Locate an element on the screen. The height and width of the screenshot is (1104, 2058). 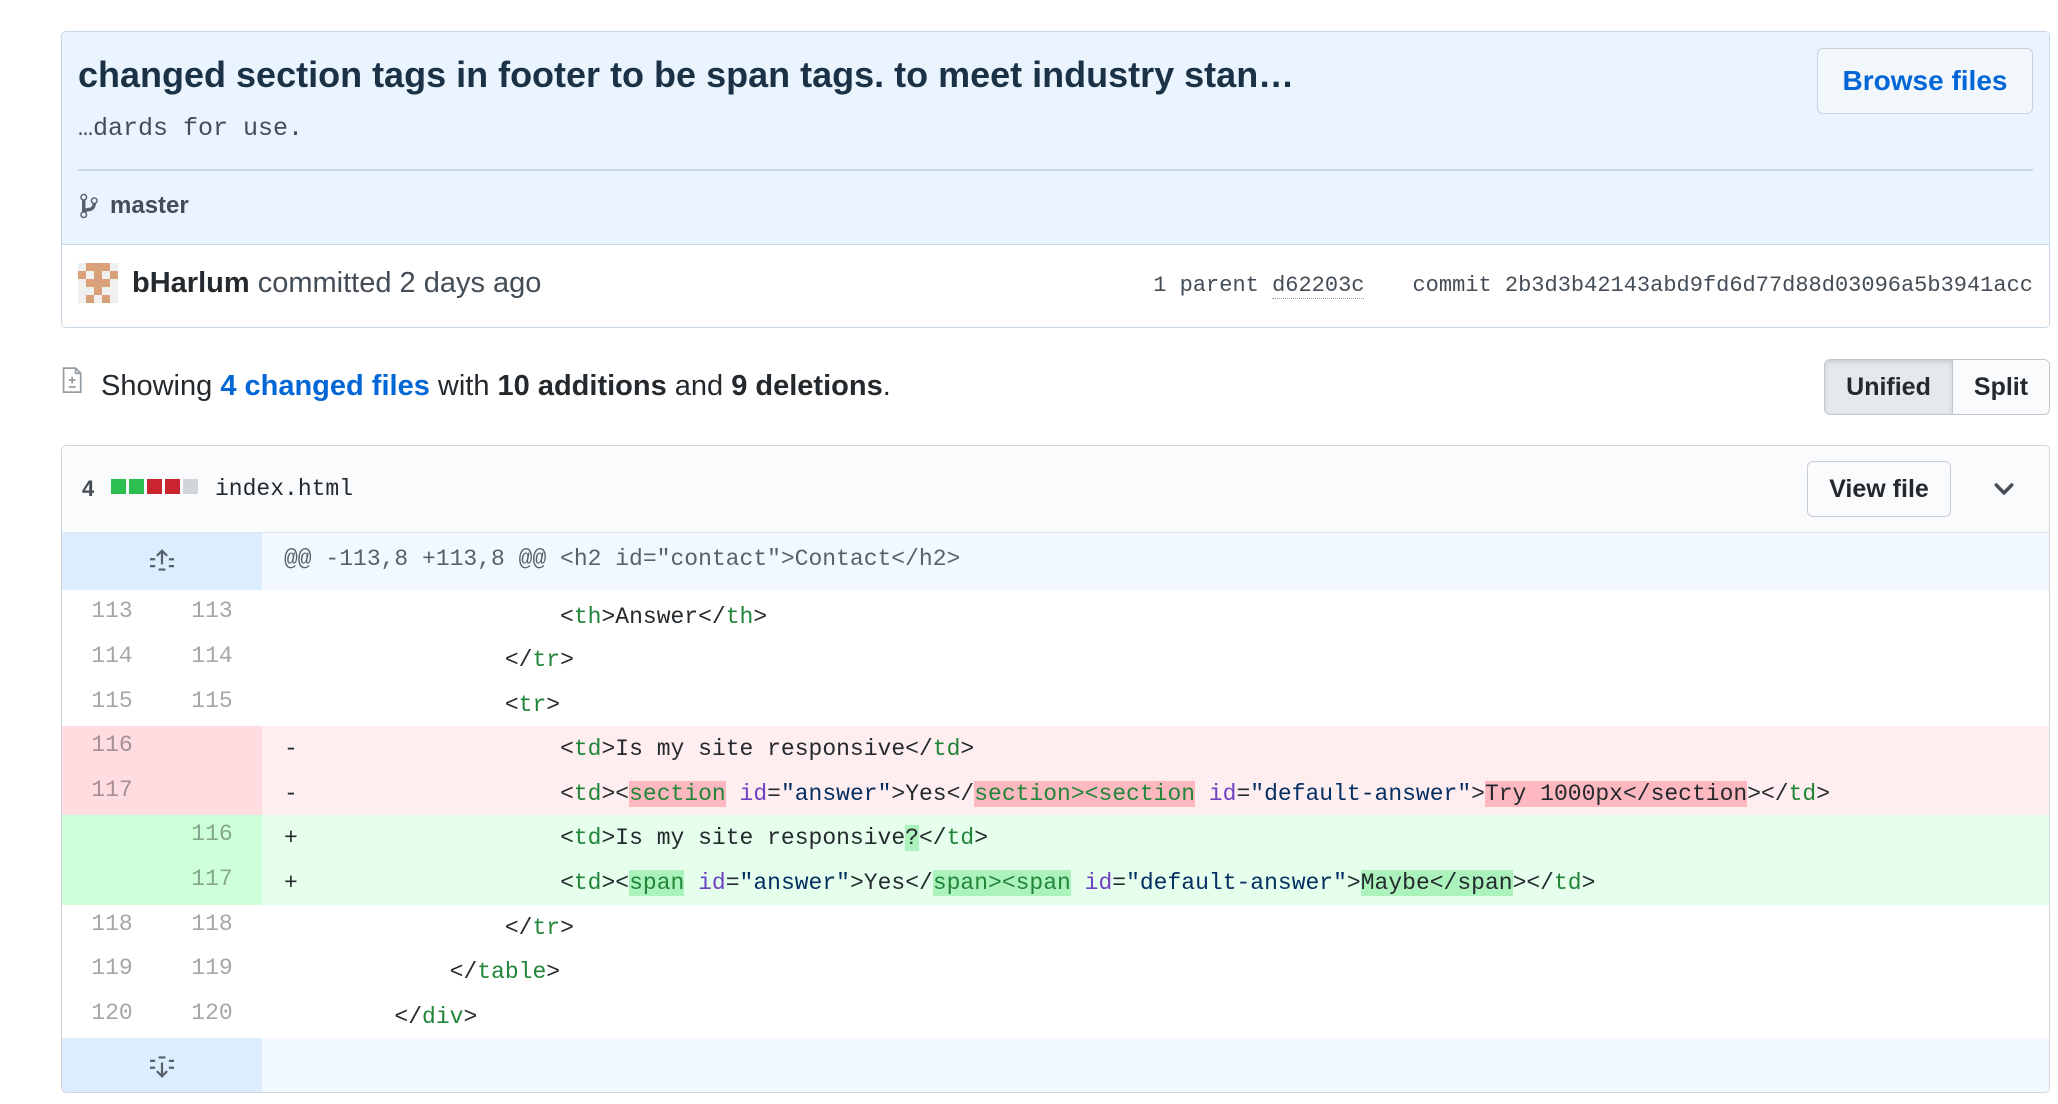
commit-label: commit is located at coordinates (1452, 285).